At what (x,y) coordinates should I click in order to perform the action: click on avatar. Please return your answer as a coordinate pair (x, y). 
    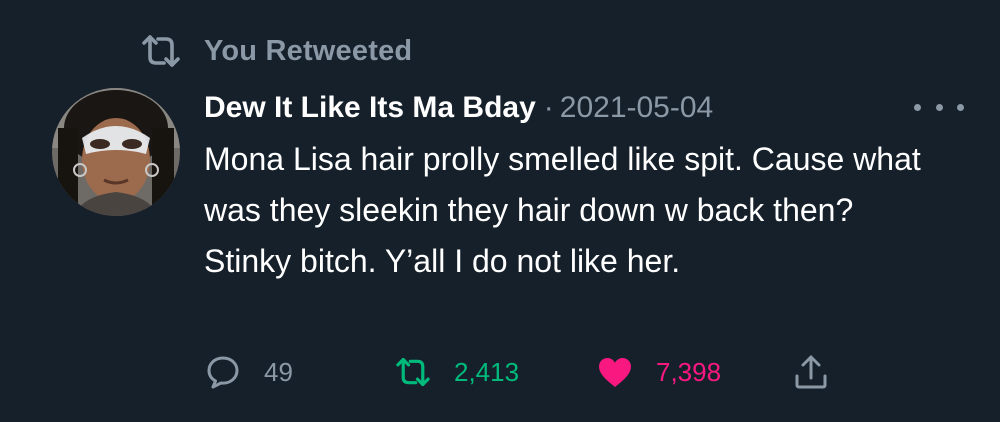
    Looking at the image, I should click on (116, 152).